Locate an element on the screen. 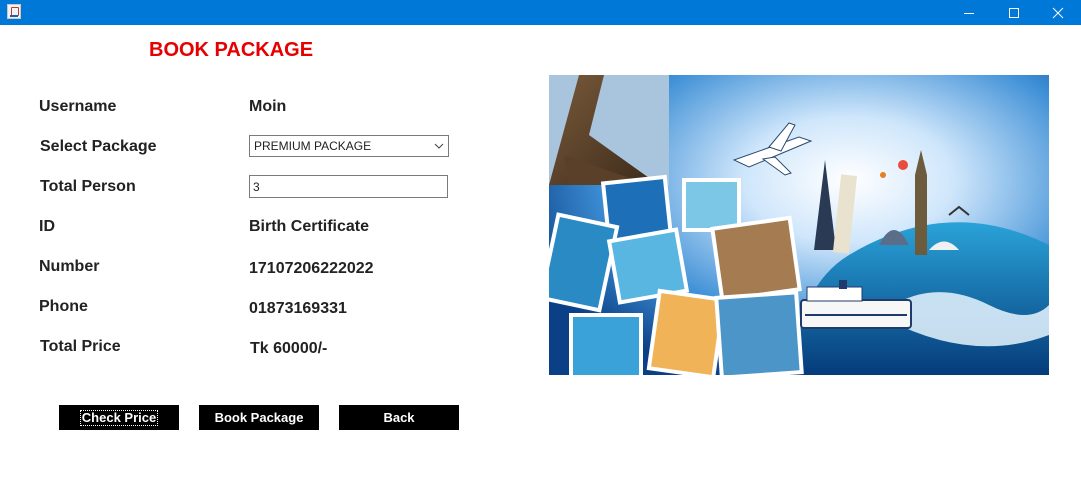  price-label: Total Price is located at coordinates (80, 346).